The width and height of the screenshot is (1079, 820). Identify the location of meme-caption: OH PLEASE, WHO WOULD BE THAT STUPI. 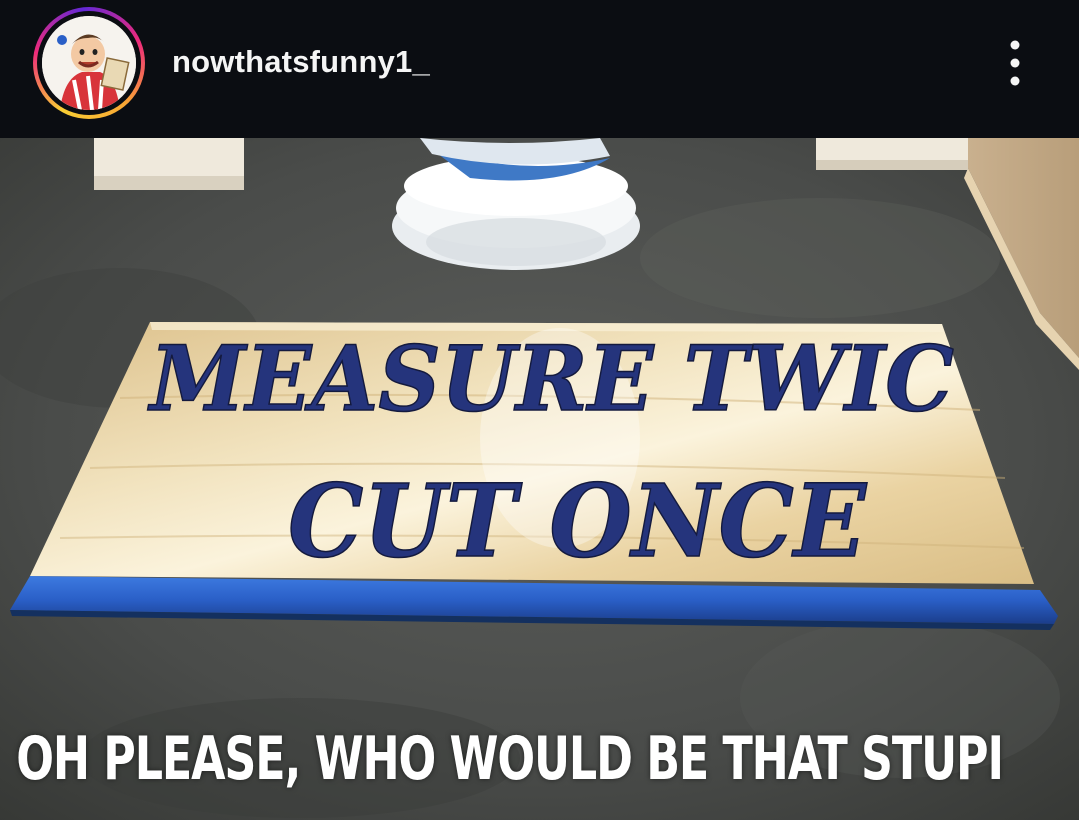
(510, 759).